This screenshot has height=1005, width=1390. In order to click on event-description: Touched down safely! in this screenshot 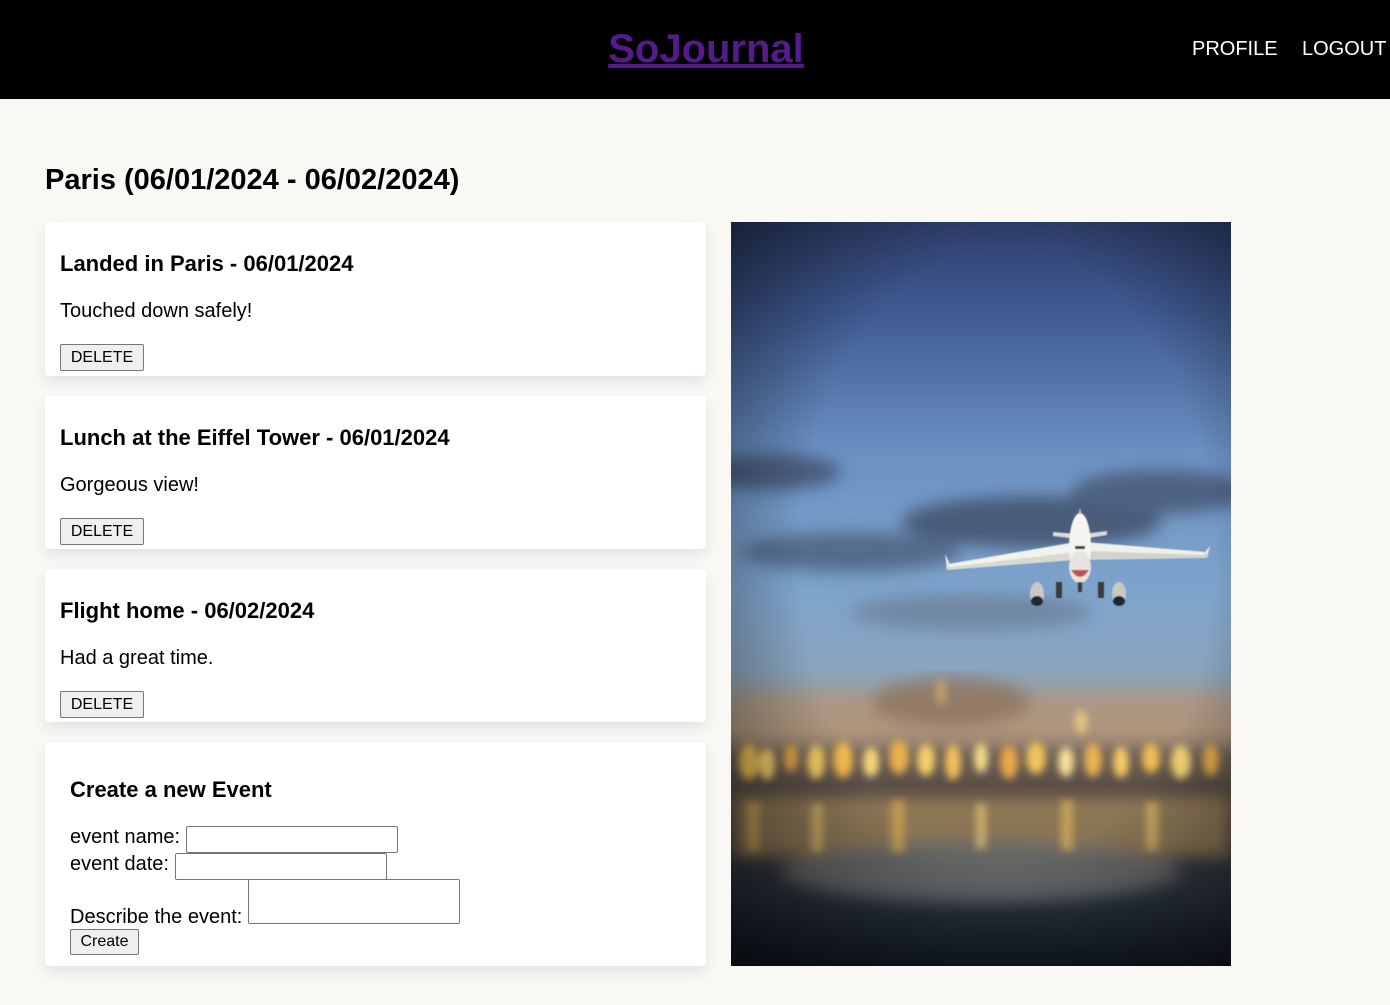, I will do `click(156, 311)`.